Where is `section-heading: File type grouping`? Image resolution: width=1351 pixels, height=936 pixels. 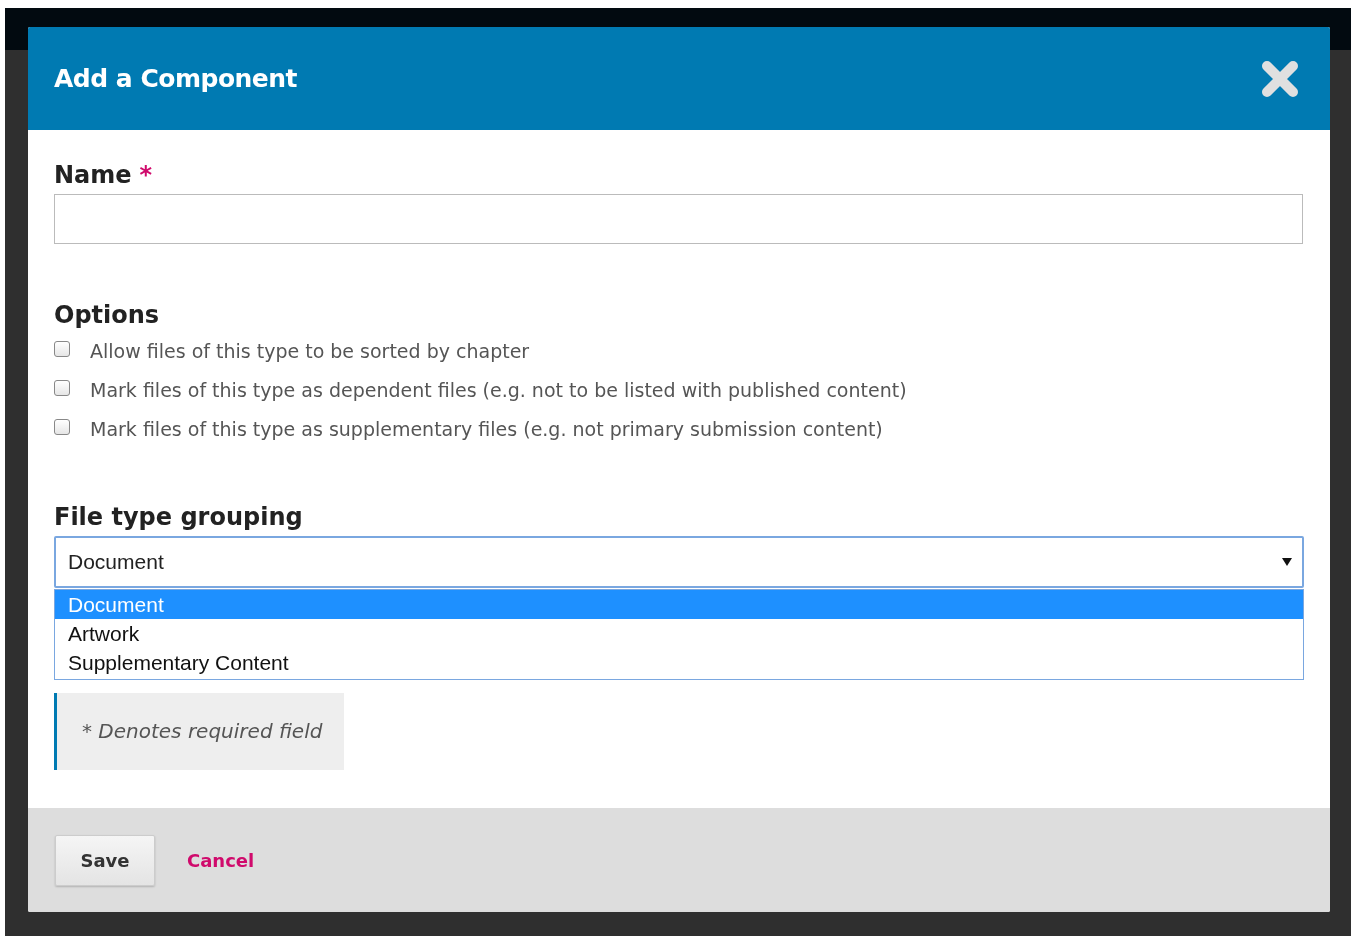
section-heading: File type grouping is located at coordinates (178, 517).